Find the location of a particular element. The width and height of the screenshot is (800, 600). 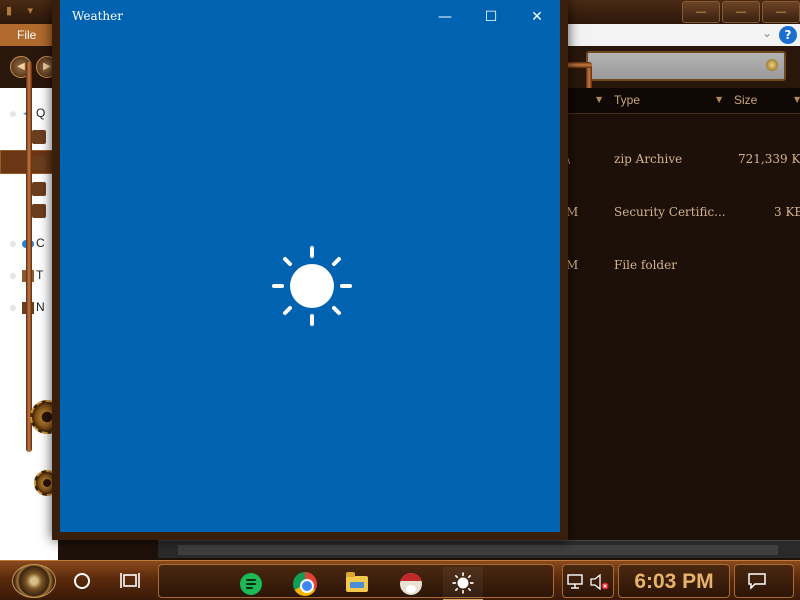

spotify-icon is located at coordinates (251, 583).